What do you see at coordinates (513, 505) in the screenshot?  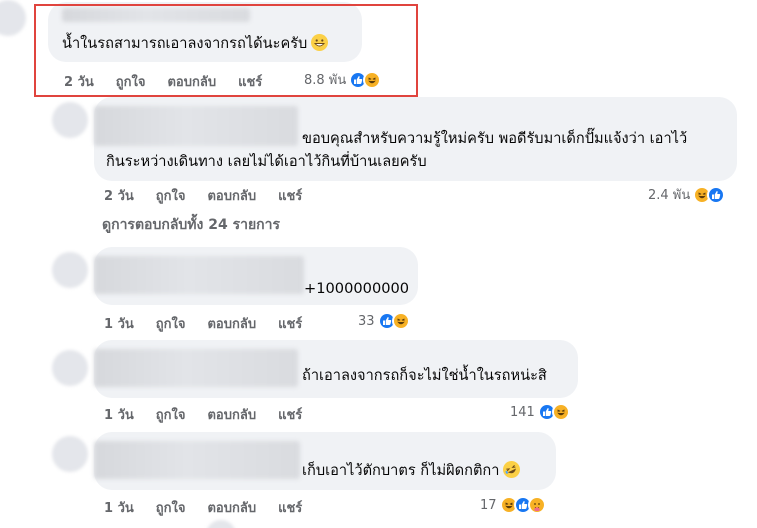 I see `reaction-summary: 17` at bounding box center [513, 505].